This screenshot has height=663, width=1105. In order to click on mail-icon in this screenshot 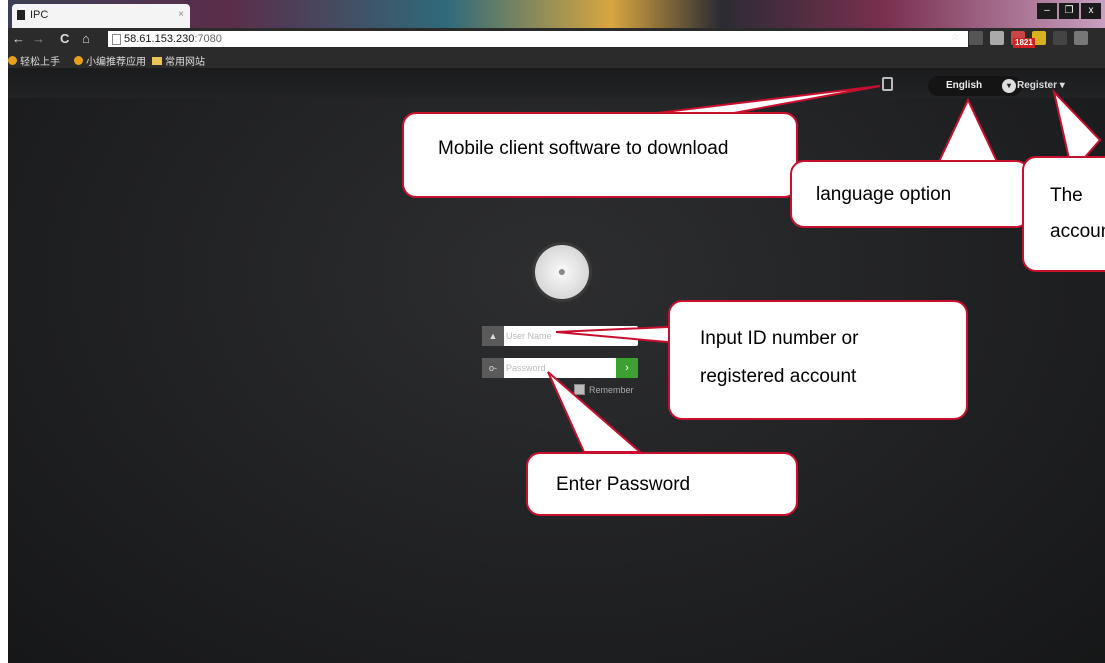, I will do `click(997, 38)`.